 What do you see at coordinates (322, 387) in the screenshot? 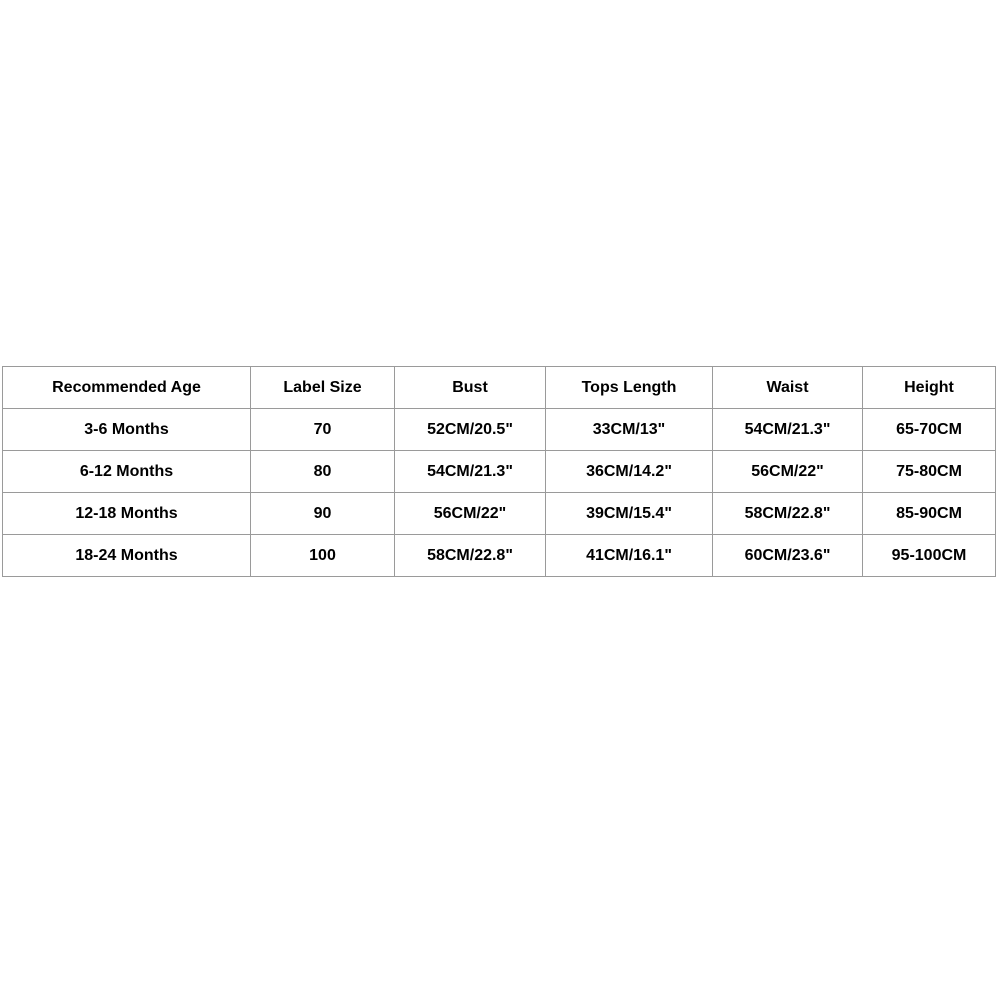
I see `column-header-label-size: Label Size` at bounding box center [322, 387].